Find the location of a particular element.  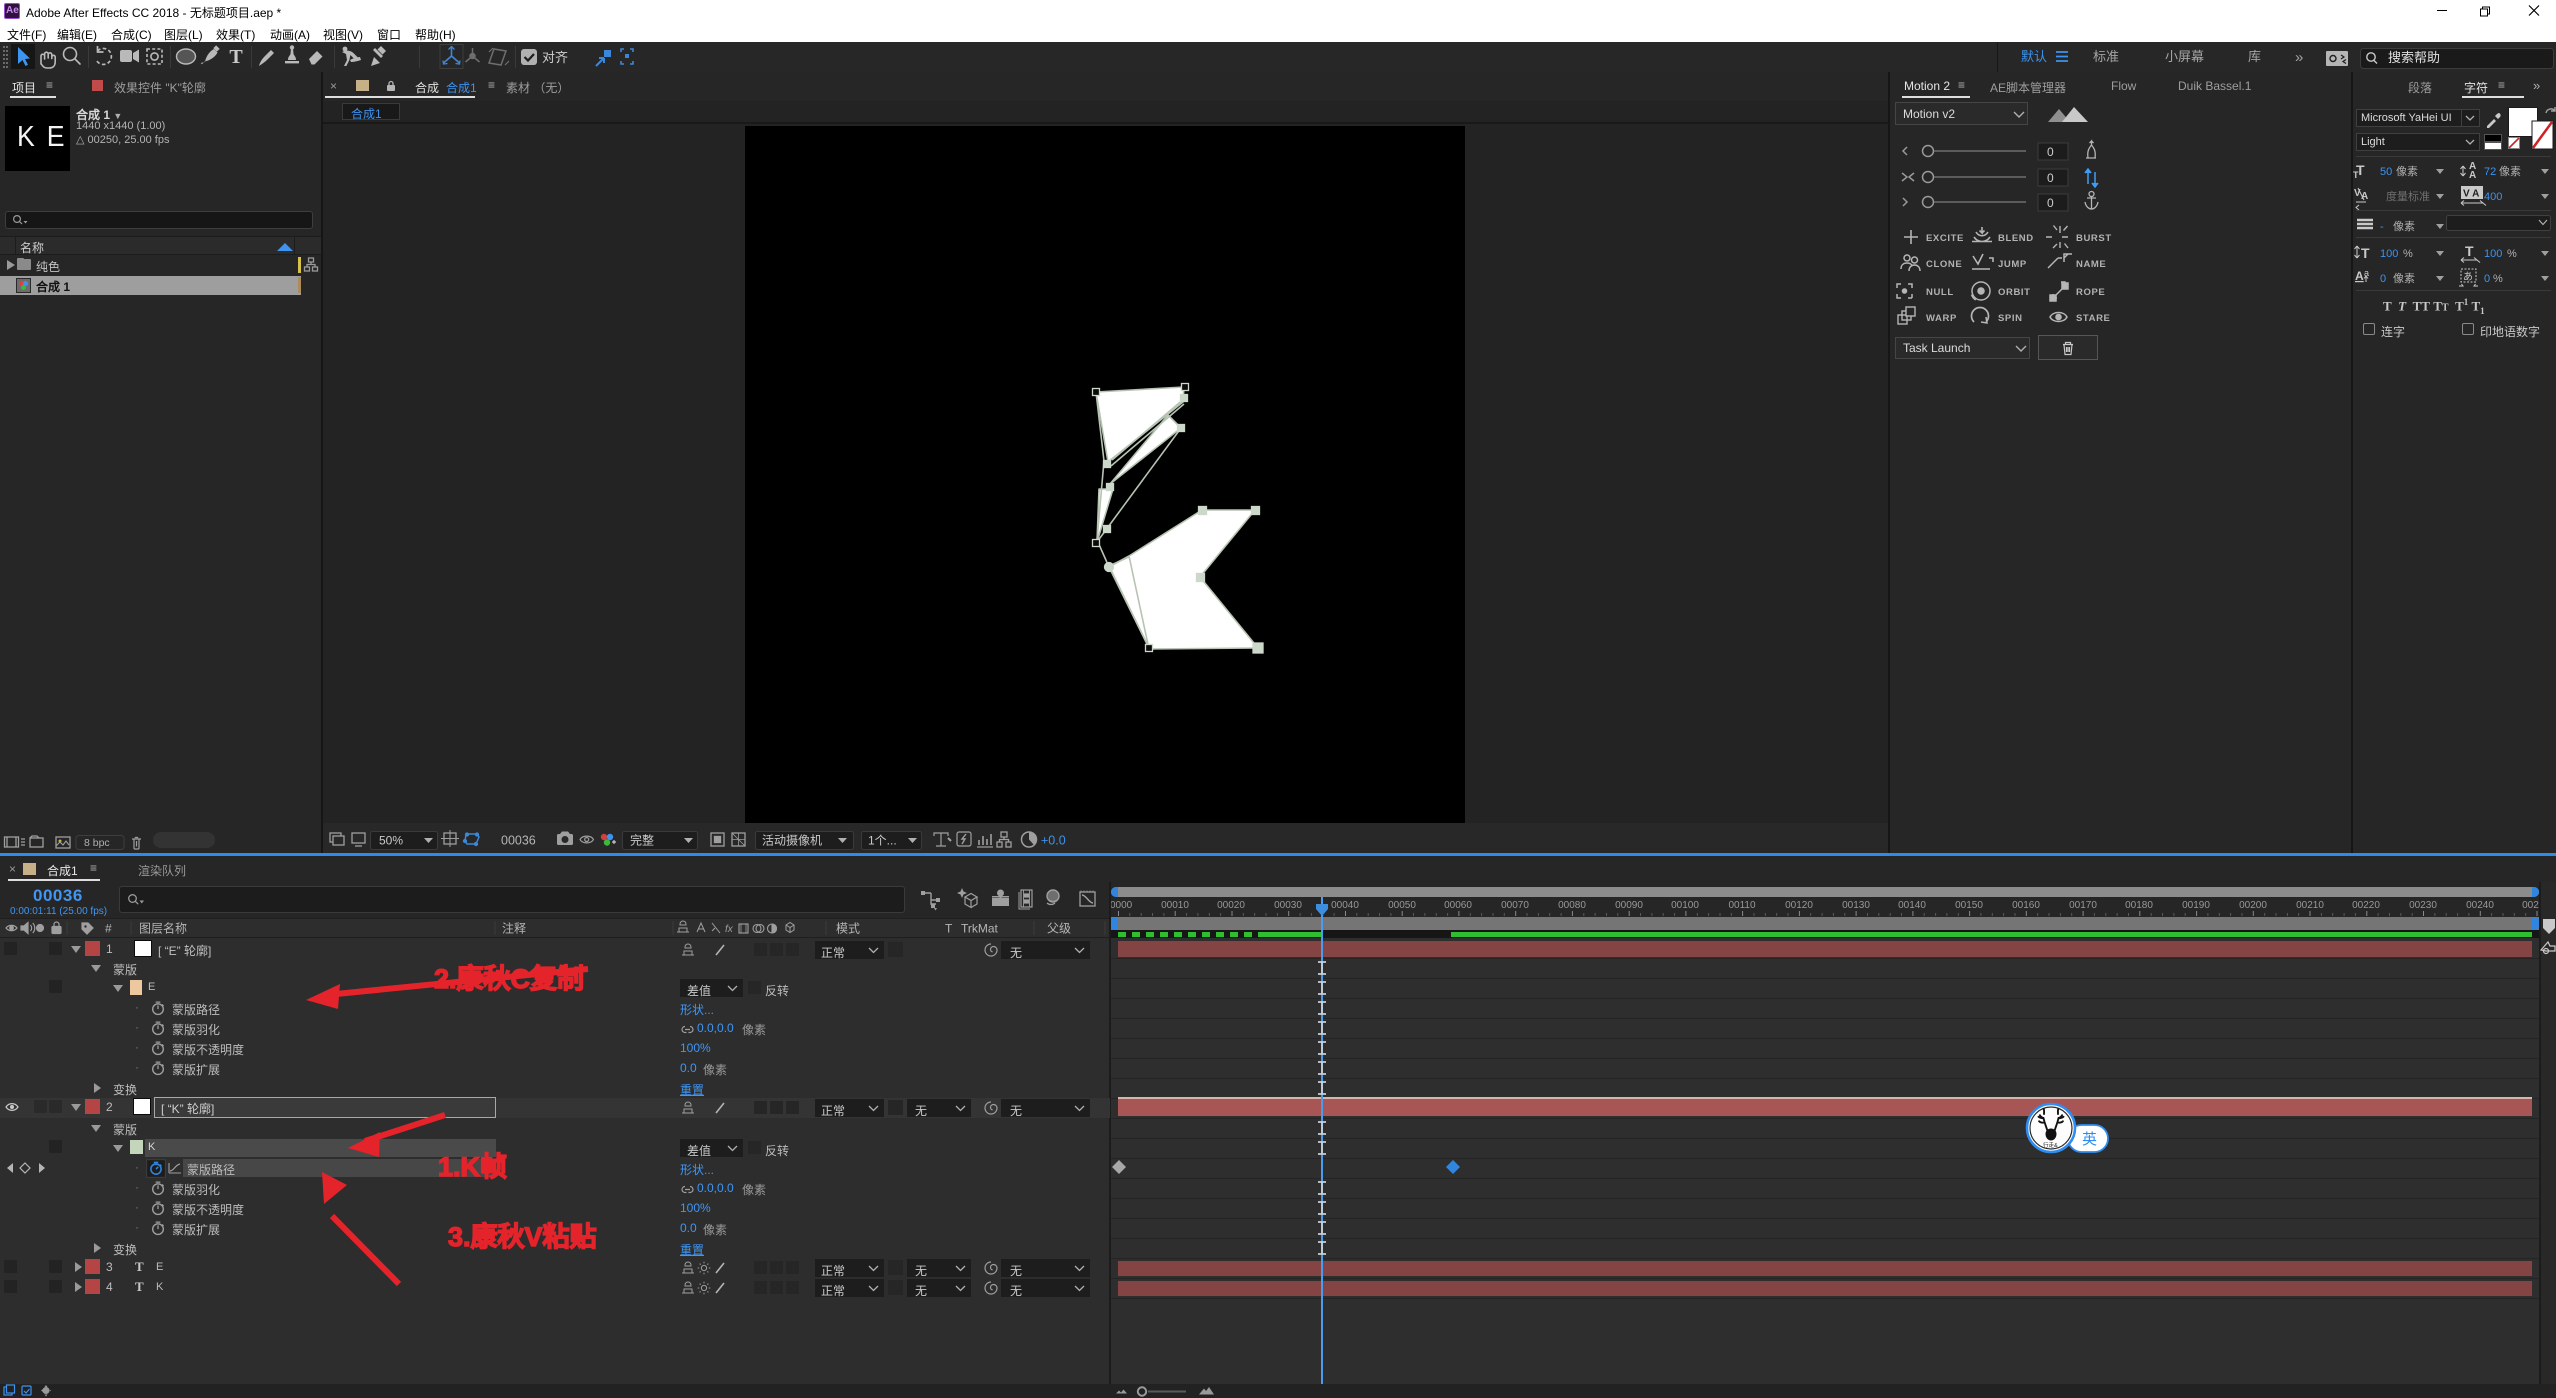

svg-text: 2.康秋C复制 is located at coordinates (509, 978).